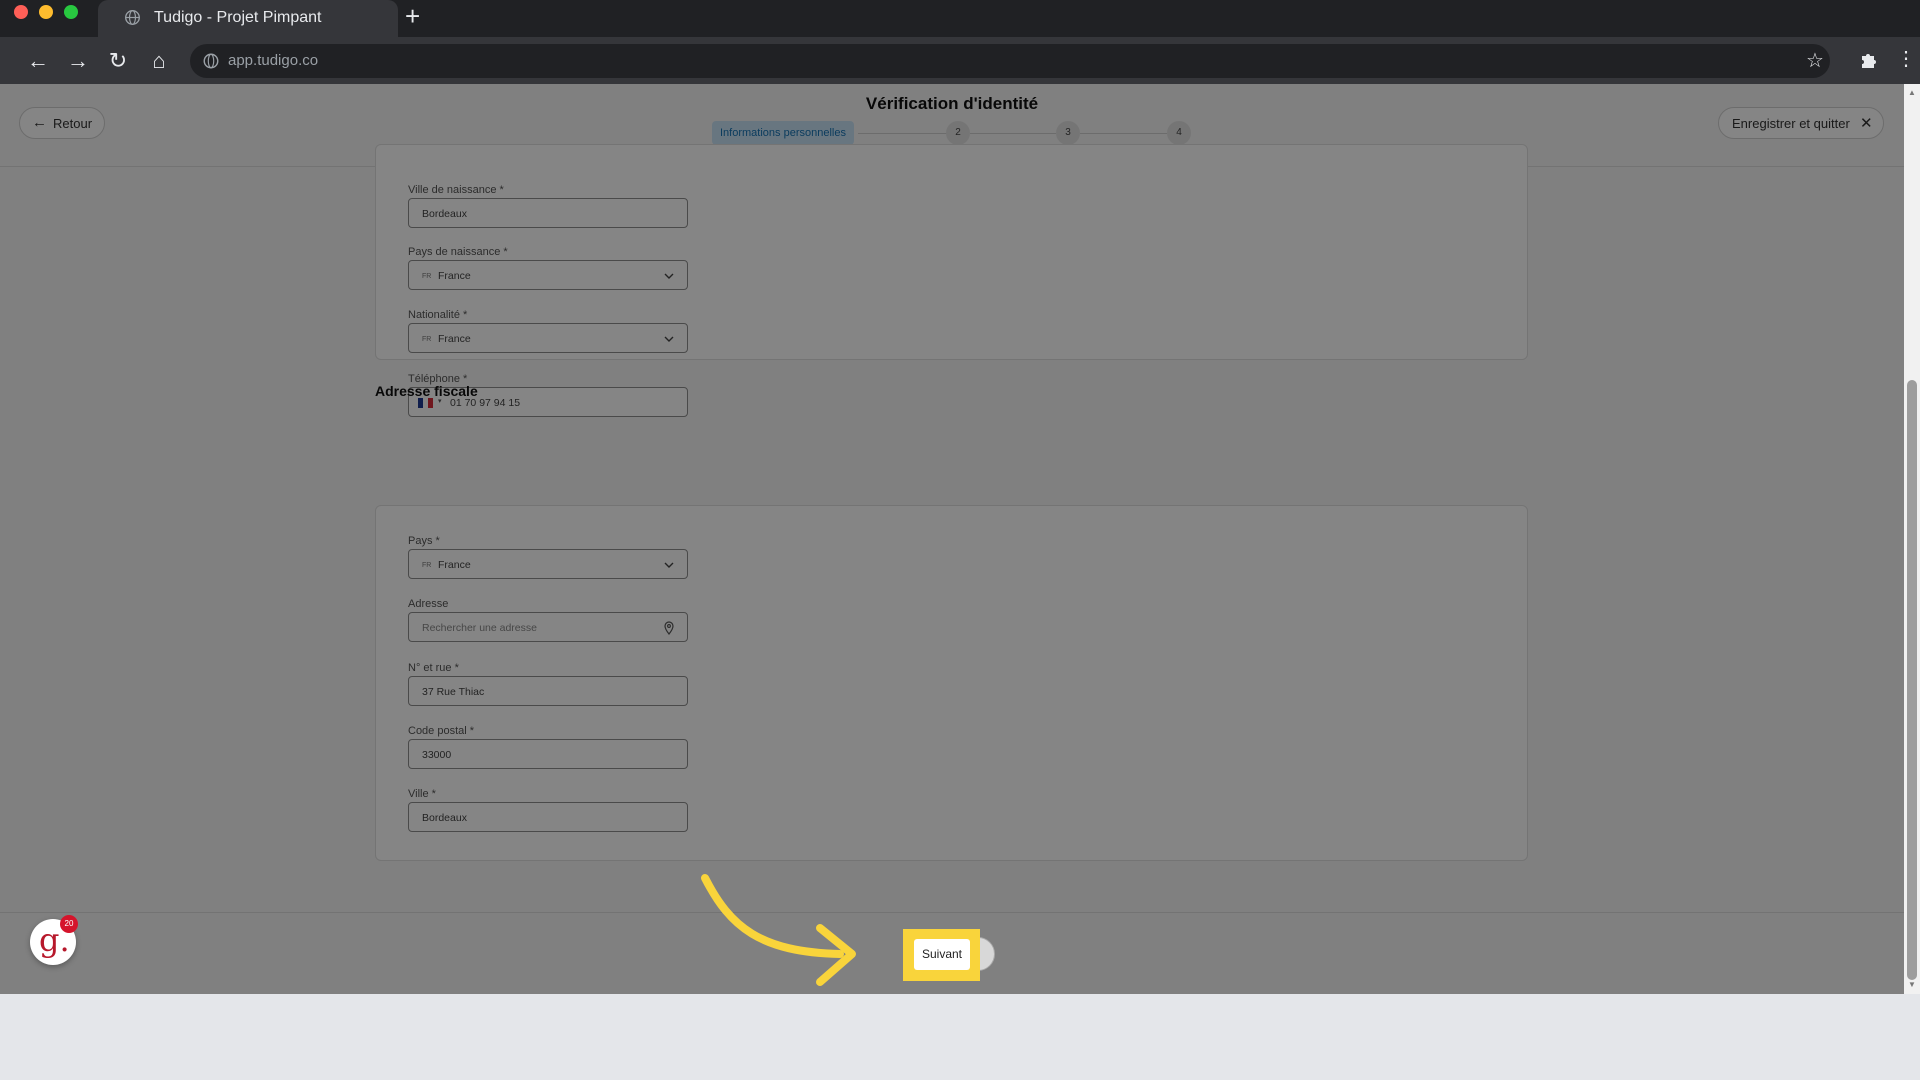 The height and width of the screenshot is (1080, 1920). Describe the element at coordinates (21, 12) in the screenshot. I see `window-close-button` at that location.